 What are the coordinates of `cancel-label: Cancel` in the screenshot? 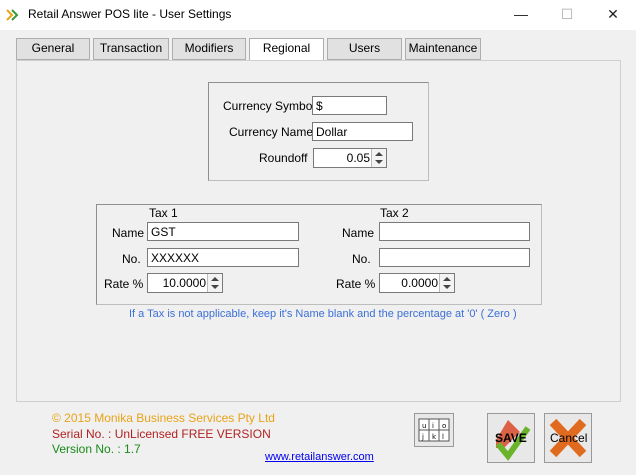 It's located at (569, 438).